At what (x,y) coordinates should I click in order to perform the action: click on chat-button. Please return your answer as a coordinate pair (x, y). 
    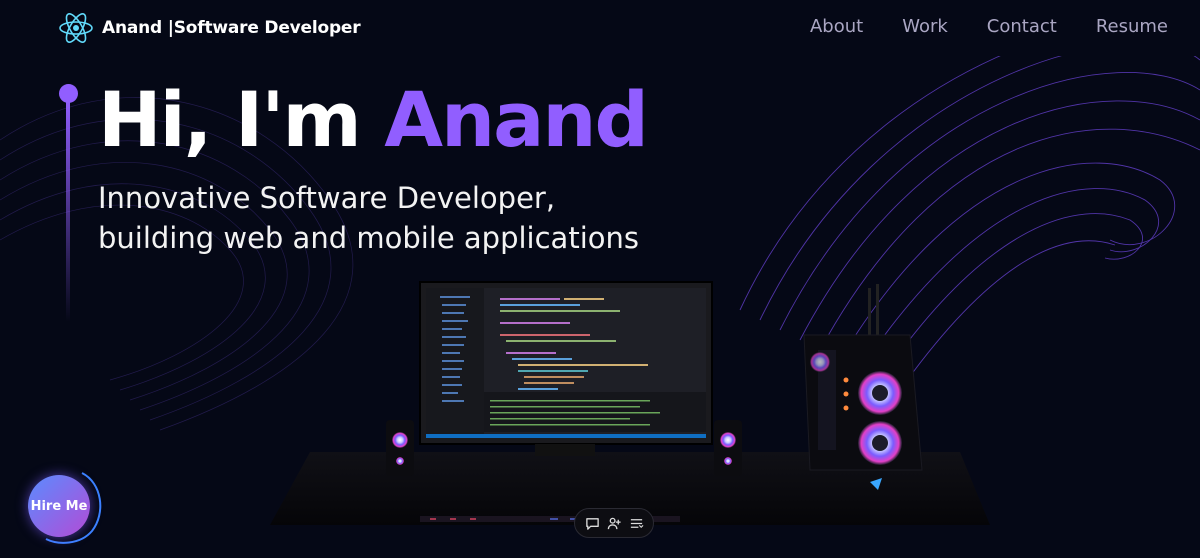
    Looking at the image, I should click on (592, 523).